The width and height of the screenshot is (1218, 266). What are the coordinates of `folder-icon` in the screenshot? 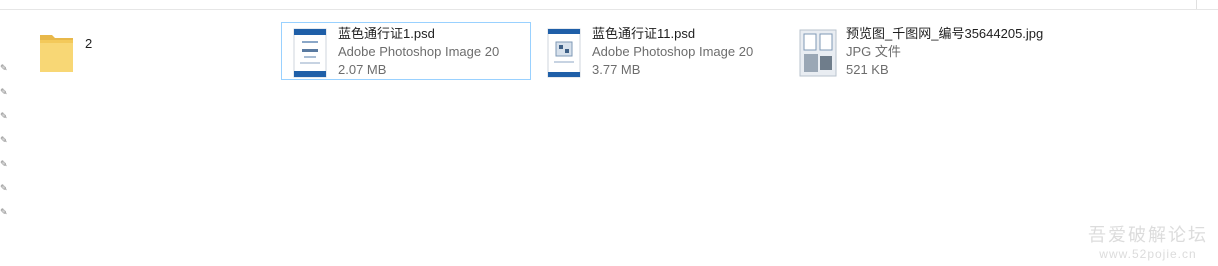 It's located at (56, 53).